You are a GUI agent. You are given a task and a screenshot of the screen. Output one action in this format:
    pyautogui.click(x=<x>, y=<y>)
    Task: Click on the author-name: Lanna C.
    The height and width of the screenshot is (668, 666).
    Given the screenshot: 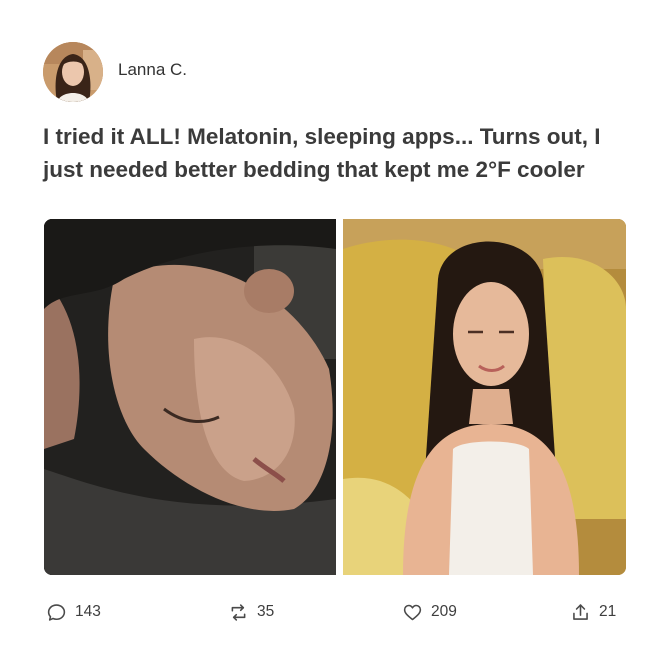 What is the action you would take?
    pyautogui.click(x=152, y=70)
    